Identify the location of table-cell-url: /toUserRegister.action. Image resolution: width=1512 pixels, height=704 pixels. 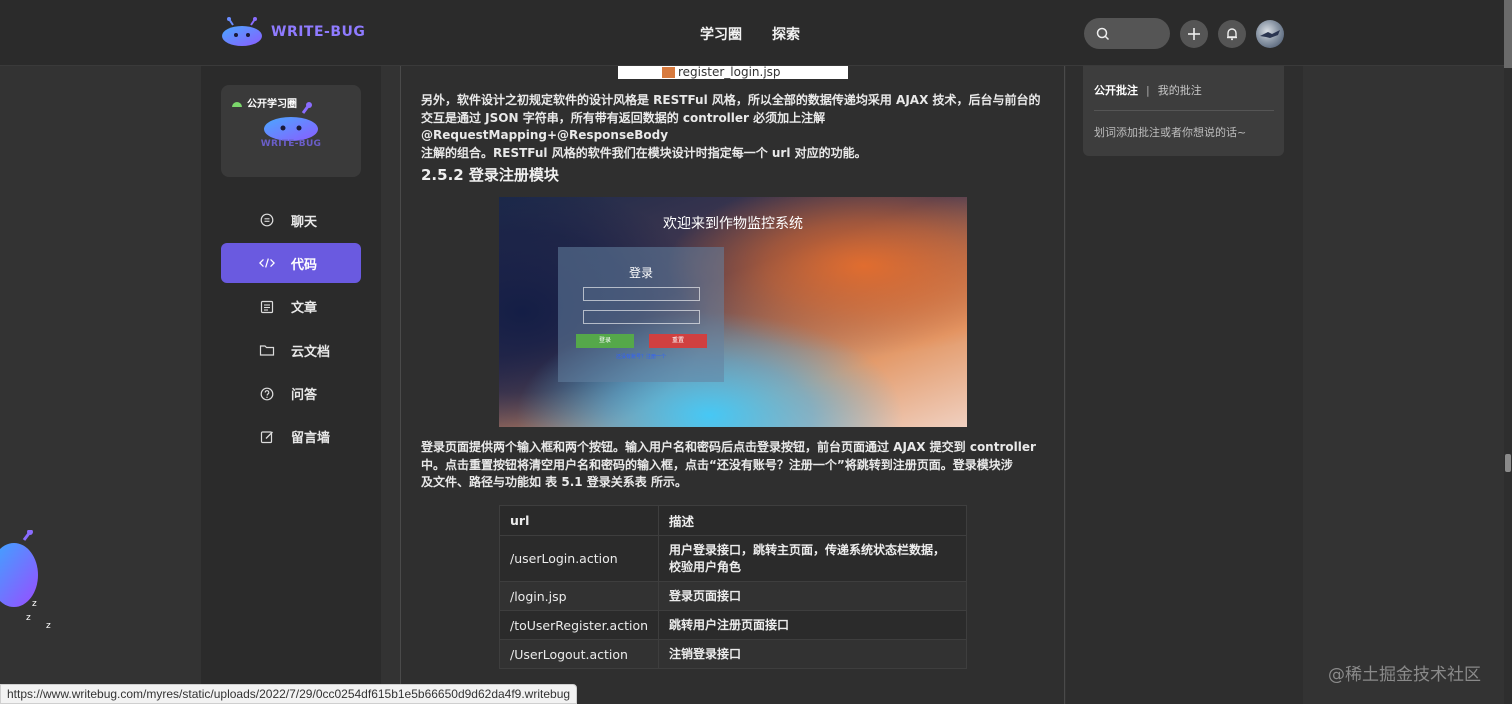
(579, 625).